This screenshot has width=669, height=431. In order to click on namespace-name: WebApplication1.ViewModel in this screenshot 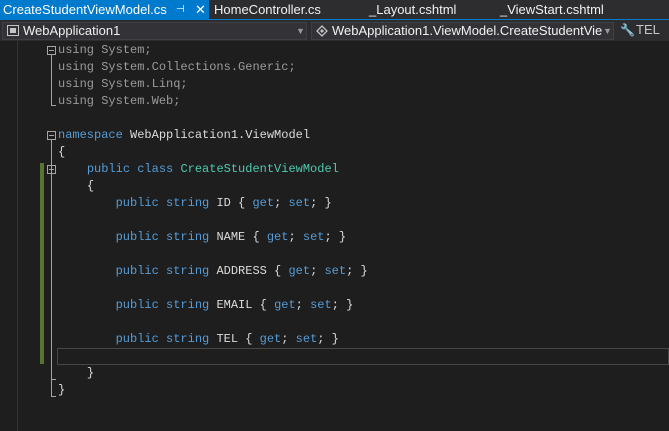, I will do `click(216, 135)`.